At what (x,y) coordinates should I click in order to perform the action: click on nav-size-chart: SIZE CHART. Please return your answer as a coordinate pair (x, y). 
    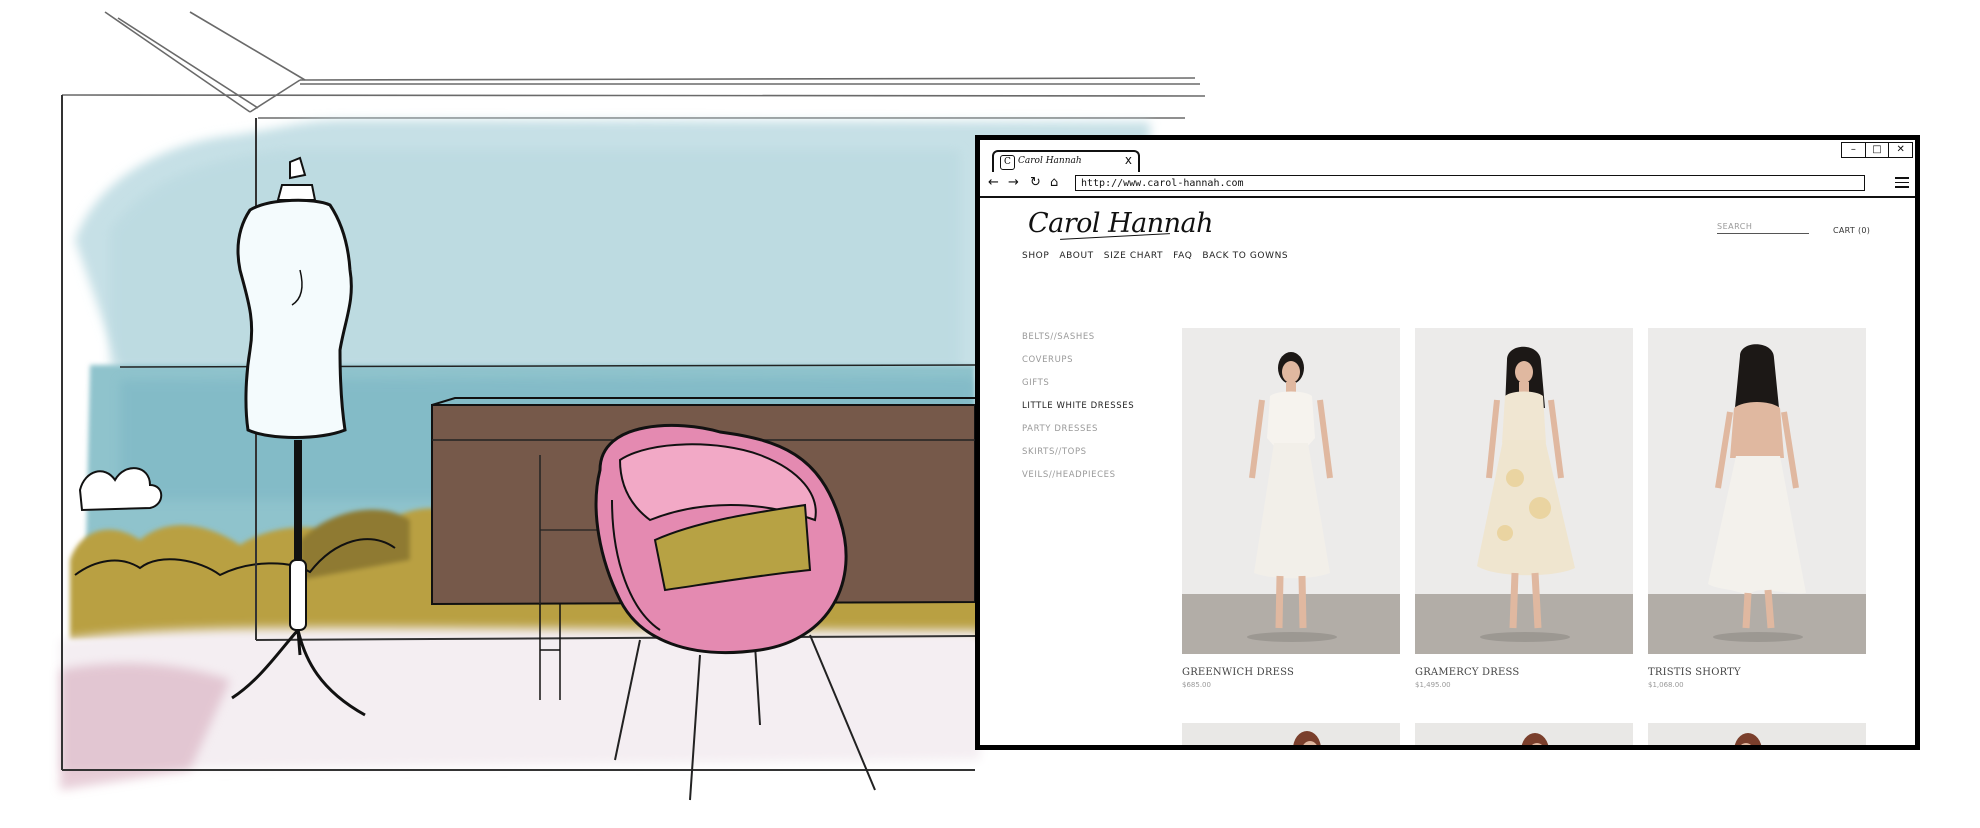
    Looking at the image, I should click on (1133, 256).